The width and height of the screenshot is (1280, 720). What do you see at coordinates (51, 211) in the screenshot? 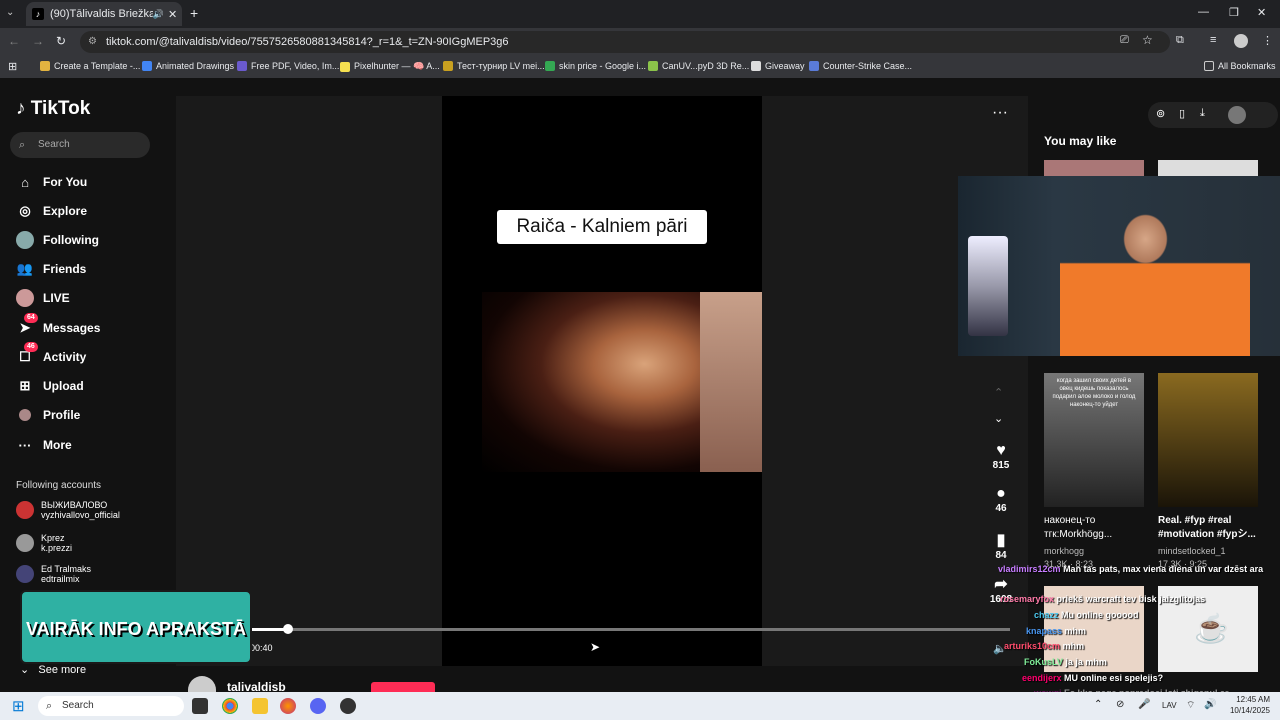
I see `nav-explore: ◎ Explore` at bounding box center [51, 211].